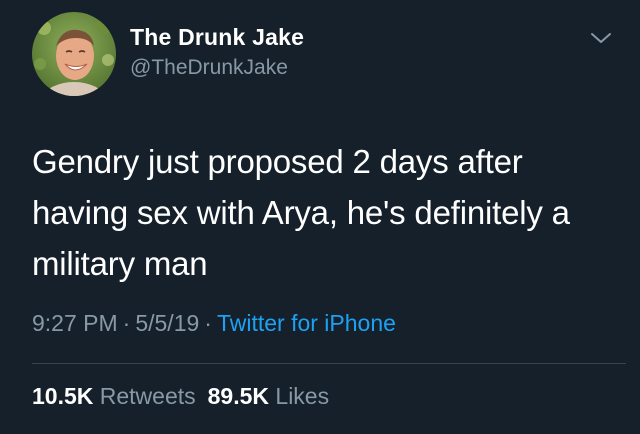  What do you see at coordinates (601, 38) in the screenshot?
I see `chevron-down-icon` at bounding box center [601, 38].